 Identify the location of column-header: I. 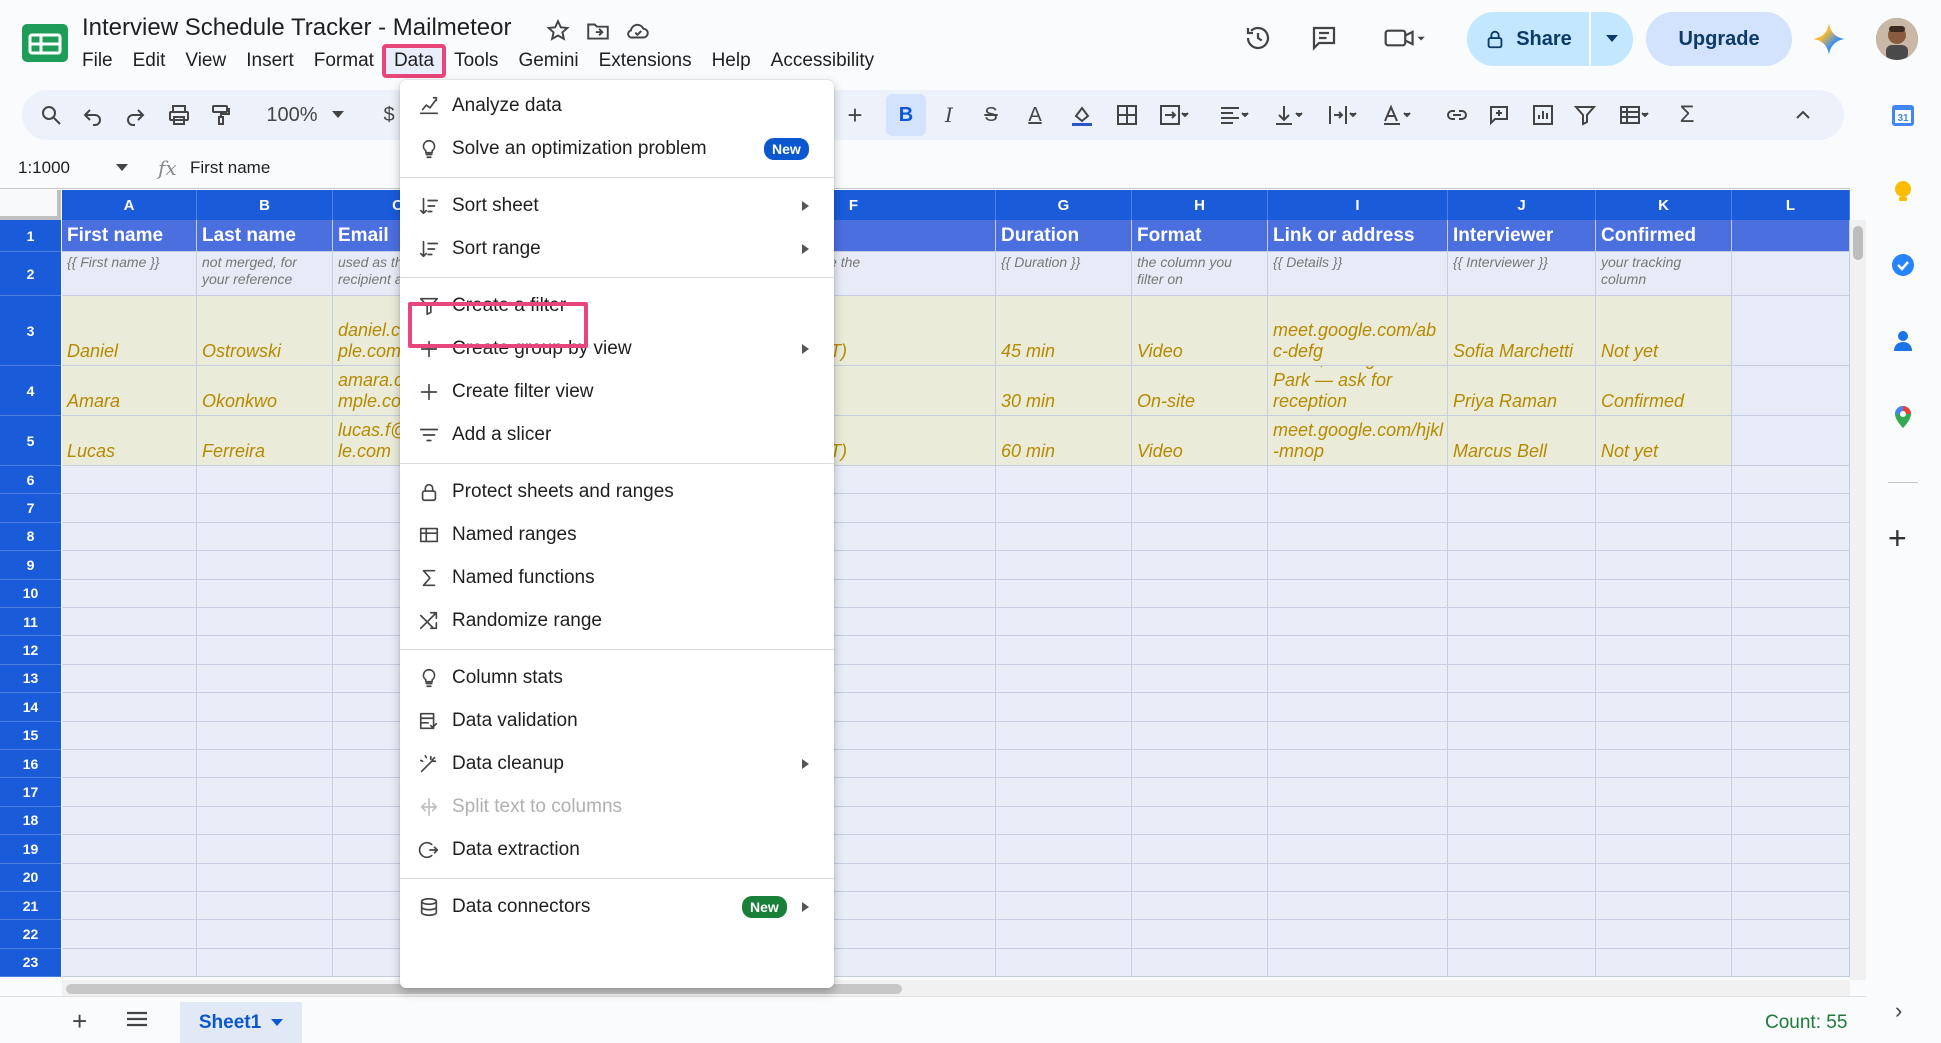
(1358, 205).